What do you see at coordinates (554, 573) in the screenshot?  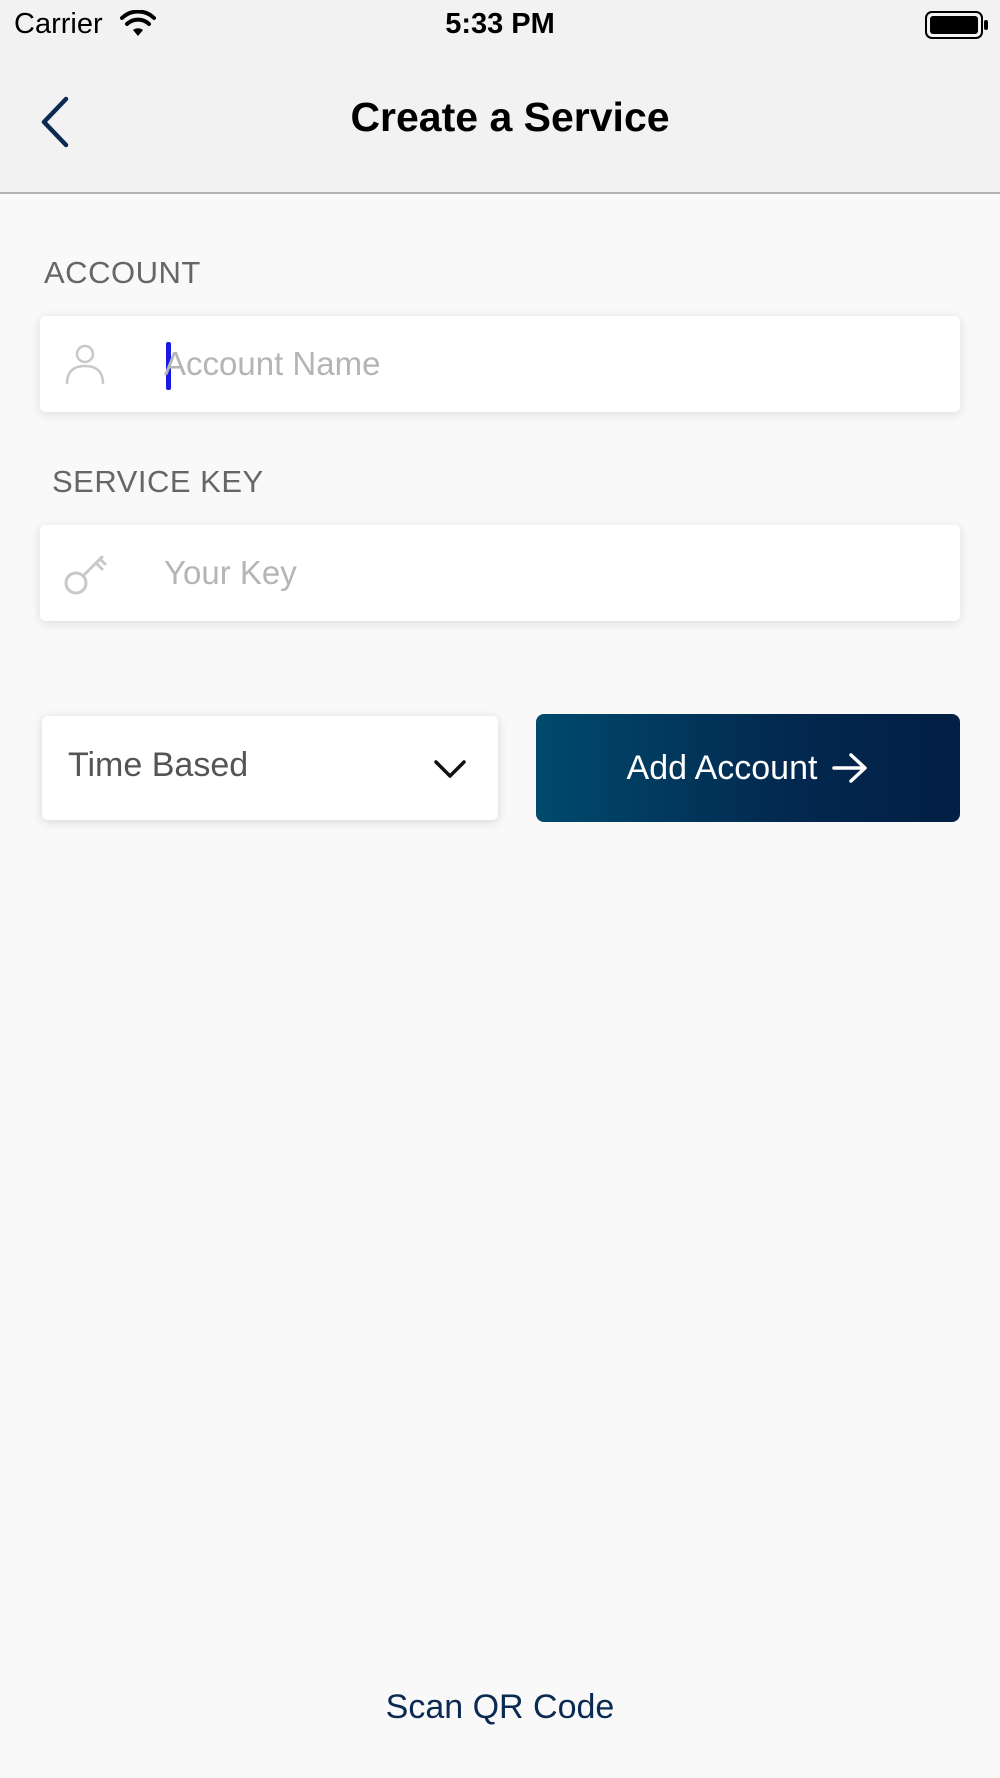 I see `service-key-input` at bounding box center [554, 573].